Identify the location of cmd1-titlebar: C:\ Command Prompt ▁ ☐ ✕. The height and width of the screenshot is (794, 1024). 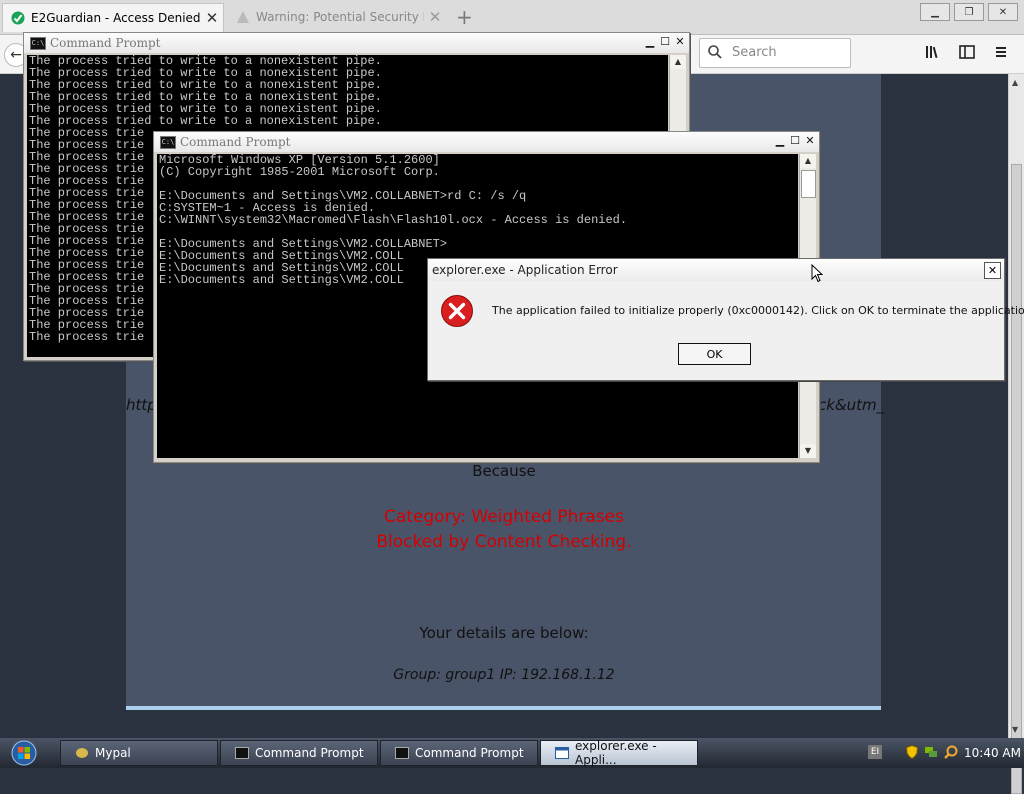
(356, 43).